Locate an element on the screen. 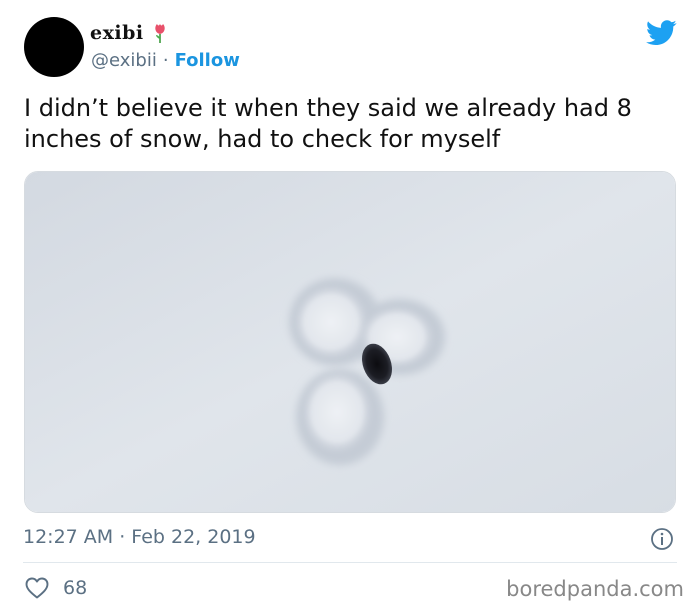 Image resolution: width=700 pixels, height=616 pixels. twitter-bird-icon is located at coordinates (661, 33).